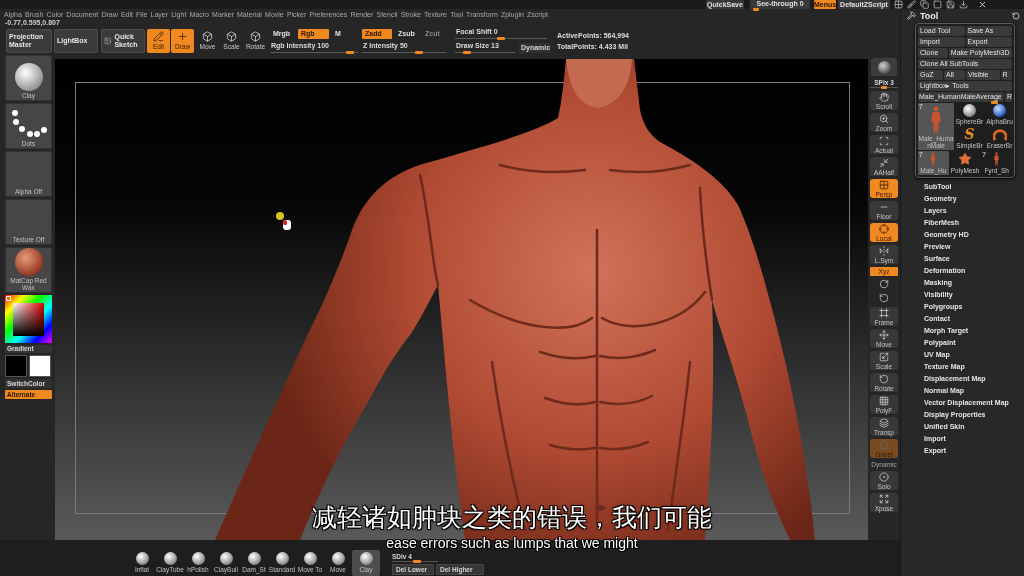 This screenshot has height=576, width=1024. I want to click on expand-icon, so click(884, 498).